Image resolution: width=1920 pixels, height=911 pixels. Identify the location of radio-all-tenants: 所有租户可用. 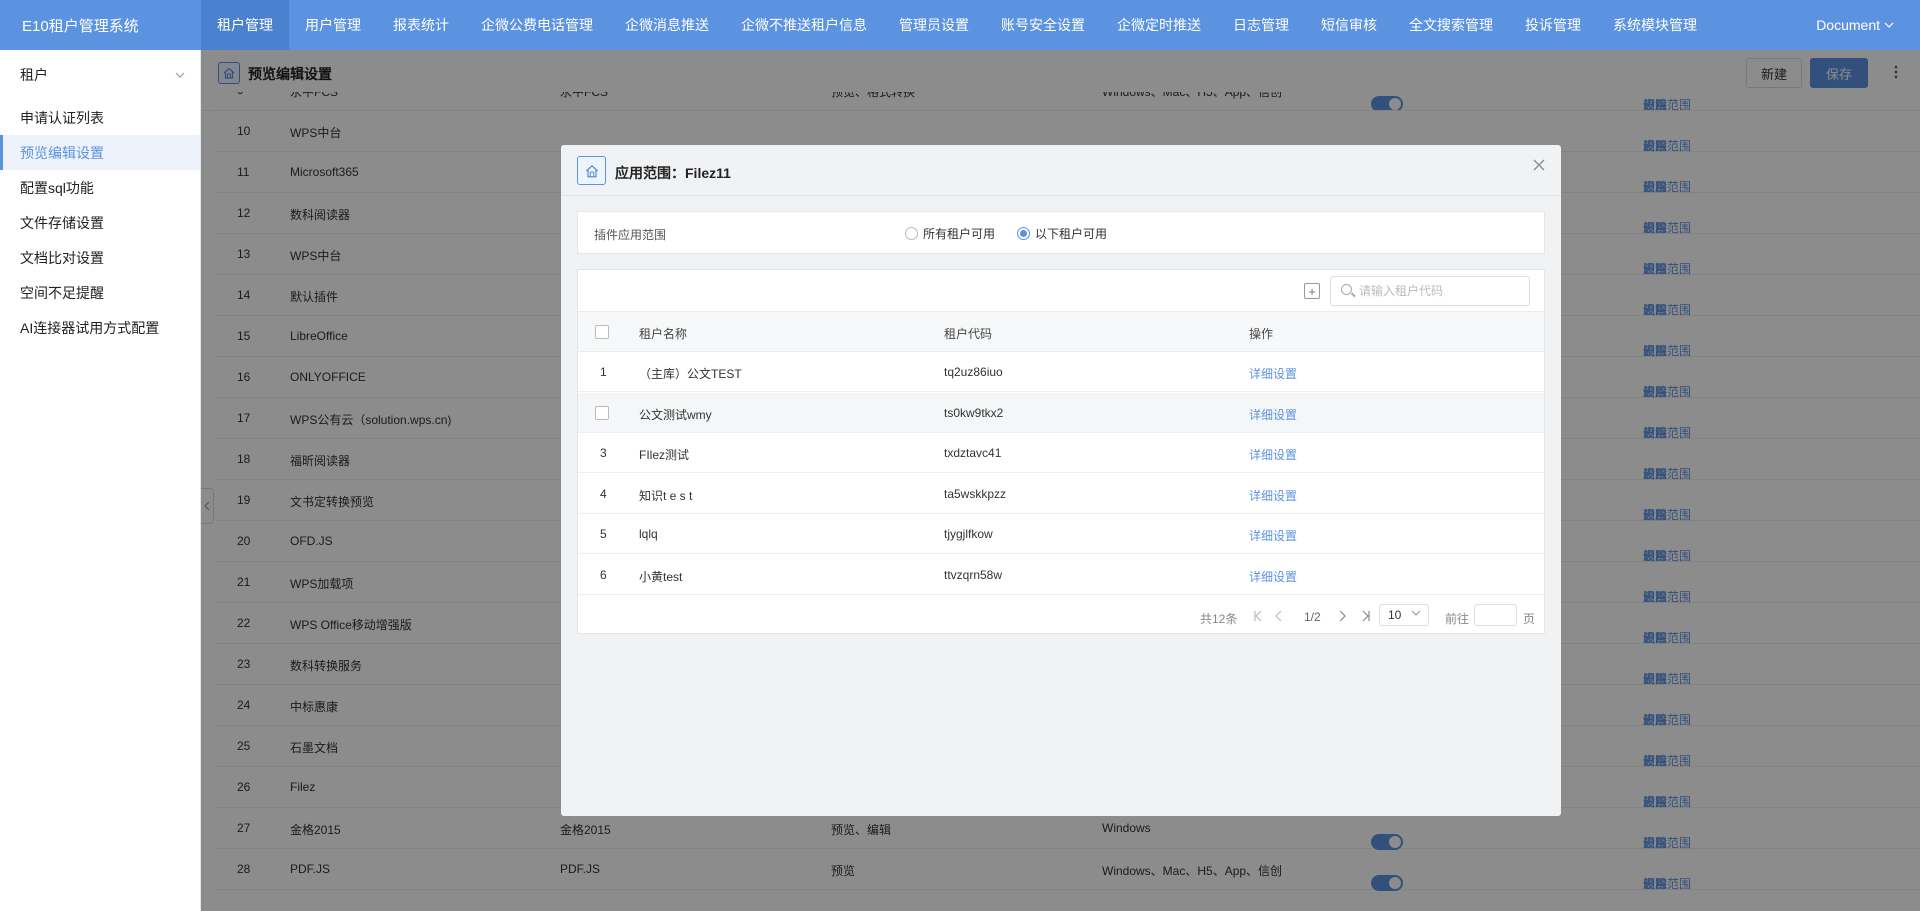
(950, 233).